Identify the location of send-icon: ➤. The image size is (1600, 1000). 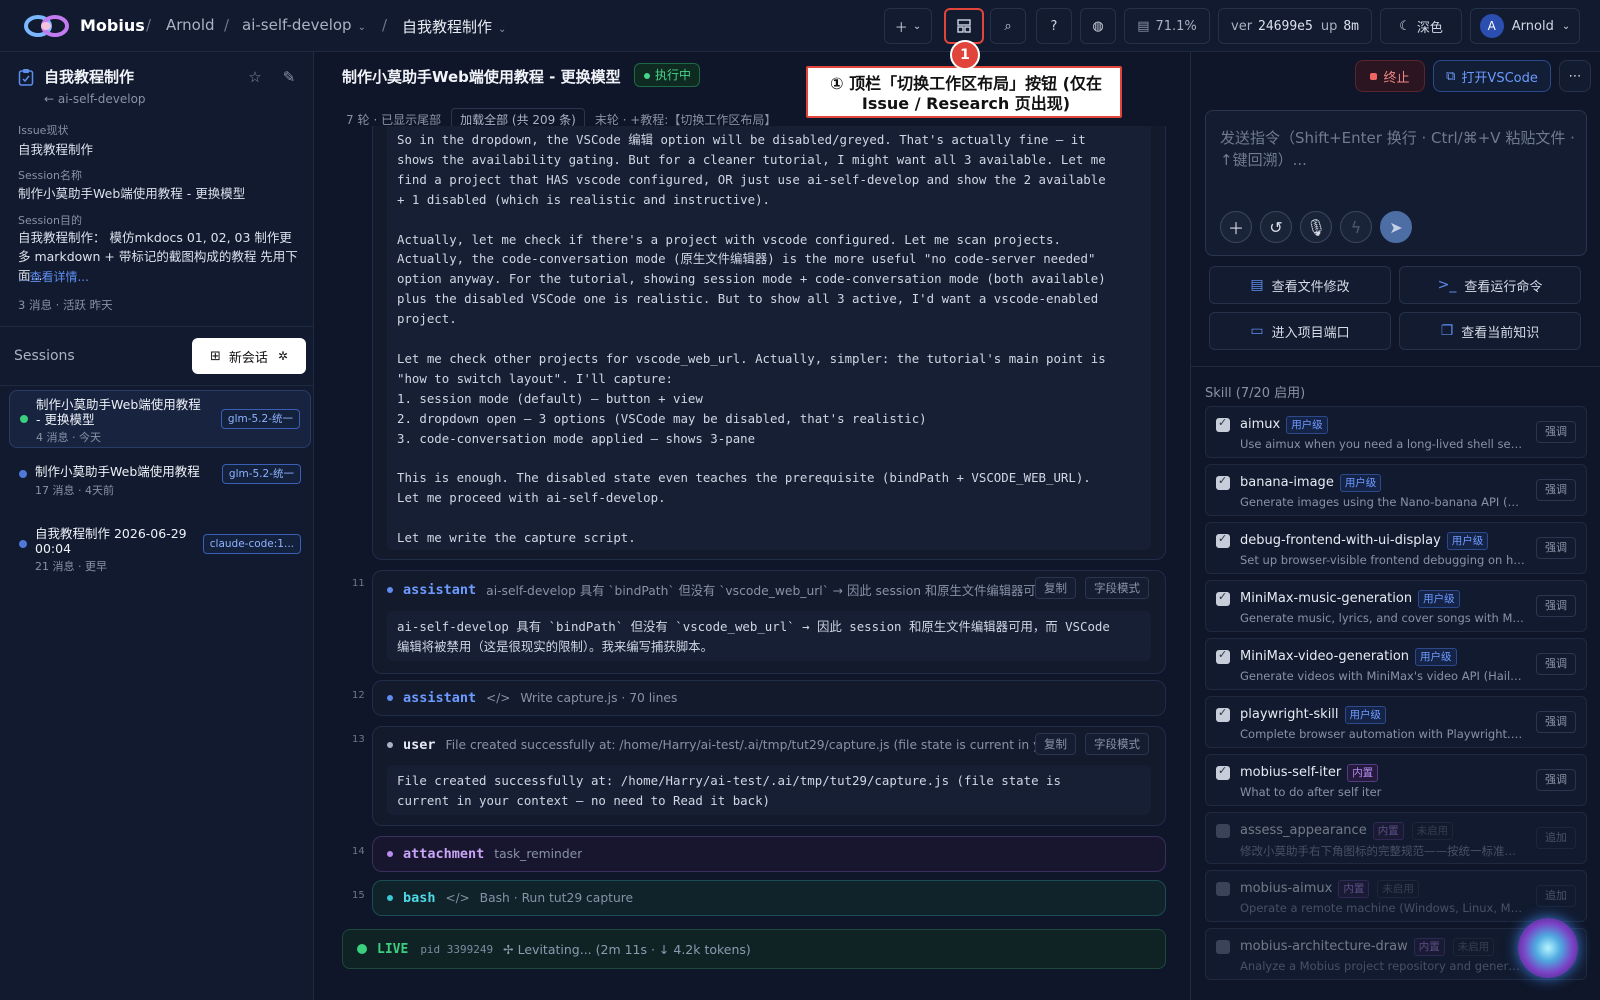
(1396, 227).